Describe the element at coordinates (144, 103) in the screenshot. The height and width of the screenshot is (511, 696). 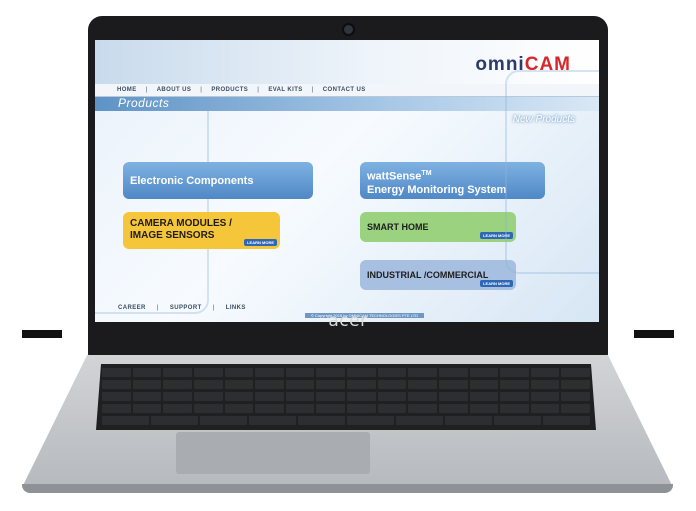
I see `page-title: Products` at that location.